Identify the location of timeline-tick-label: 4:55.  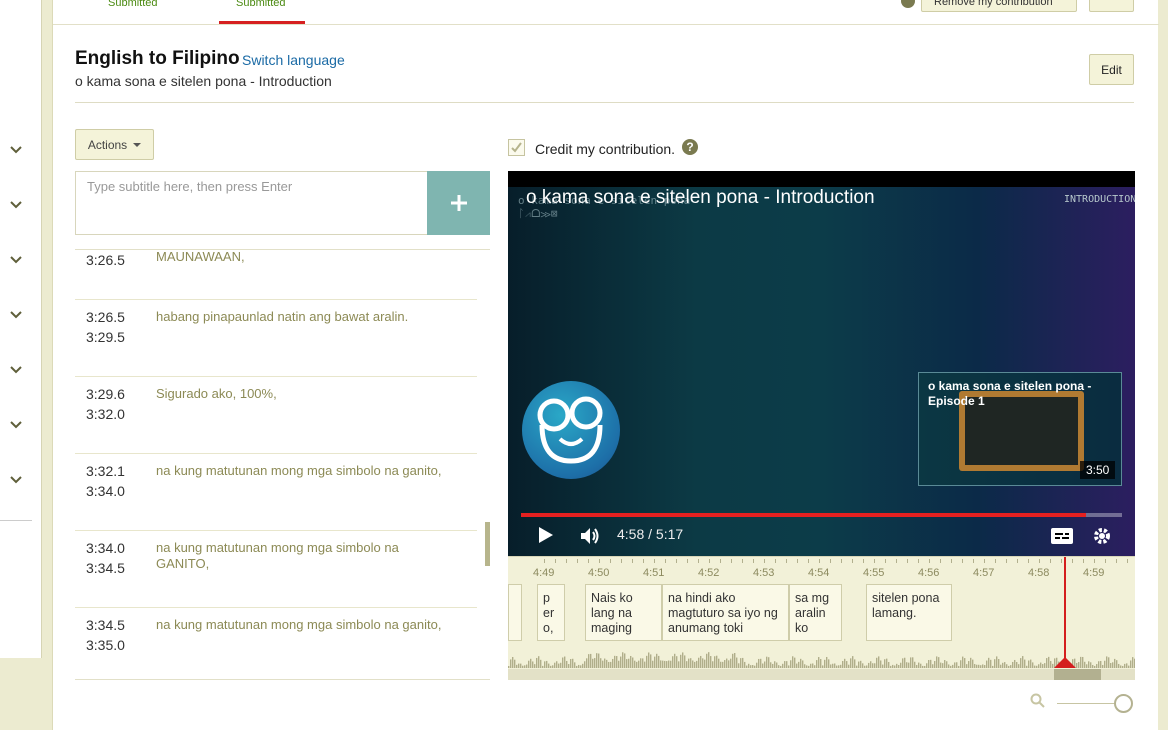
(874, 573).